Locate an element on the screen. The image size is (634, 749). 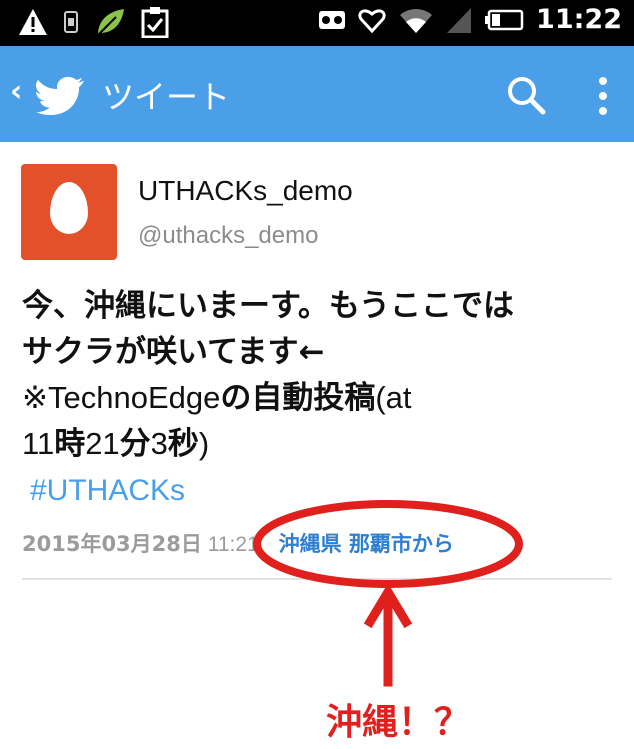
annotation-overlay is located at coordinates (388, 593).